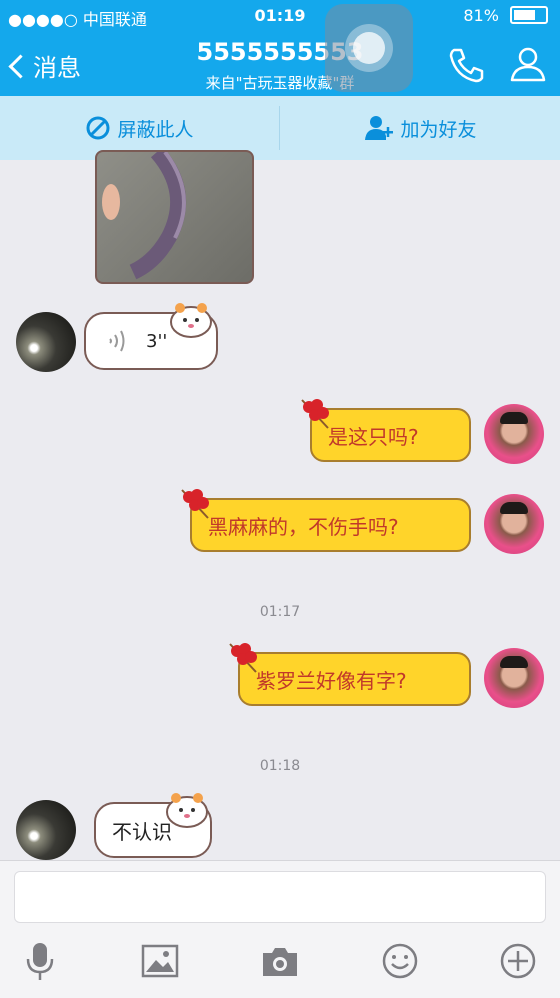 This screenshot has height=998, width=560. Describe the element at coordinates (518, 961) in the screenshot. I see `plus-icon` at that location.